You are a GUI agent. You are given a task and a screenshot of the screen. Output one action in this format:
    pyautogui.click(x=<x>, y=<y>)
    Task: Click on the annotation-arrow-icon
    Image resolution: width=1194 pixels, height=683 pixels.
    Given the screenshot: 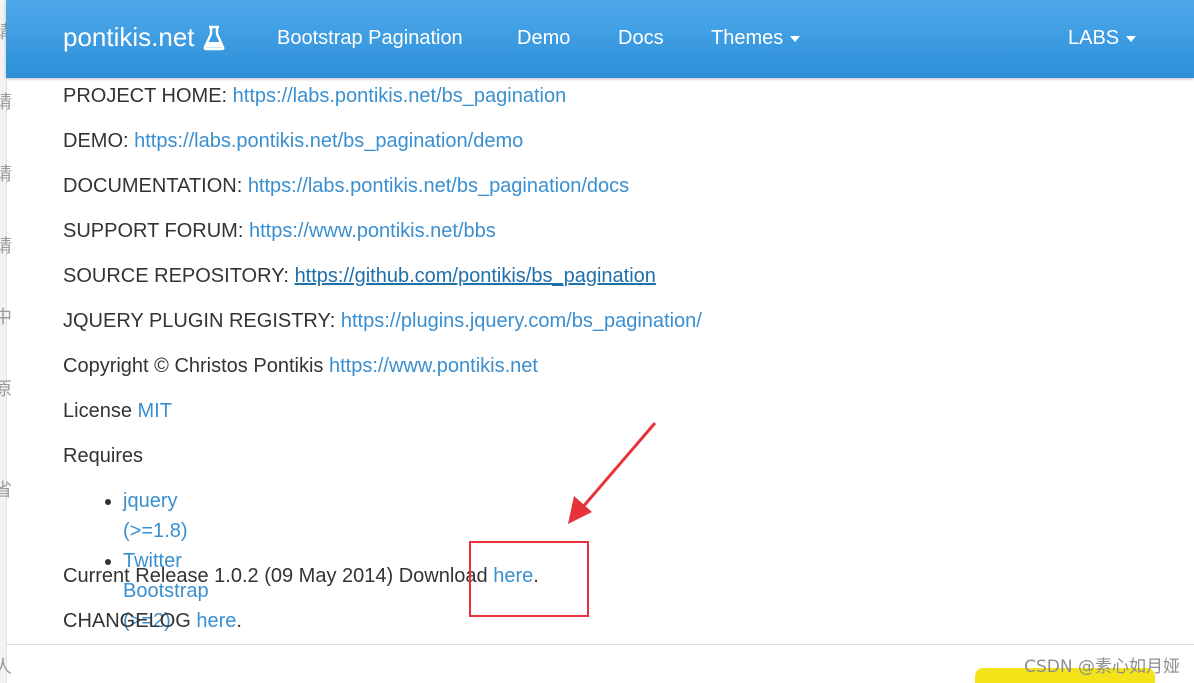 What is the action you would take?
    pyautogui.click(x=612, y=473)
    